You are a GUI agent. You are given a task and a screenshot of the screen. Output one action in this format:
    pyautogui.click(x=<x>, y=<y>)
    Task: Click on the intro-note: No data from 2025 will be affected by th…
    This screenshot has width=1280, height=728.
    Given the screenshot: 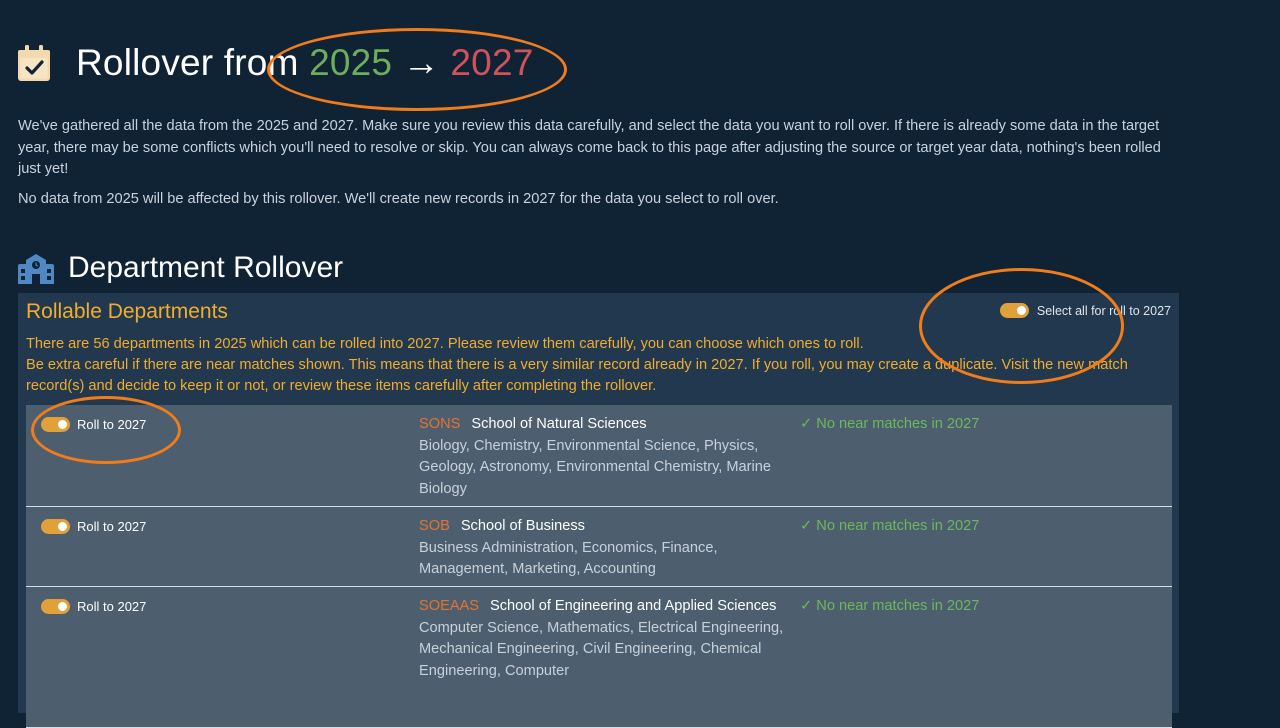 What is the action you would take?
    pyautogui.click(x=398, y=198)
    